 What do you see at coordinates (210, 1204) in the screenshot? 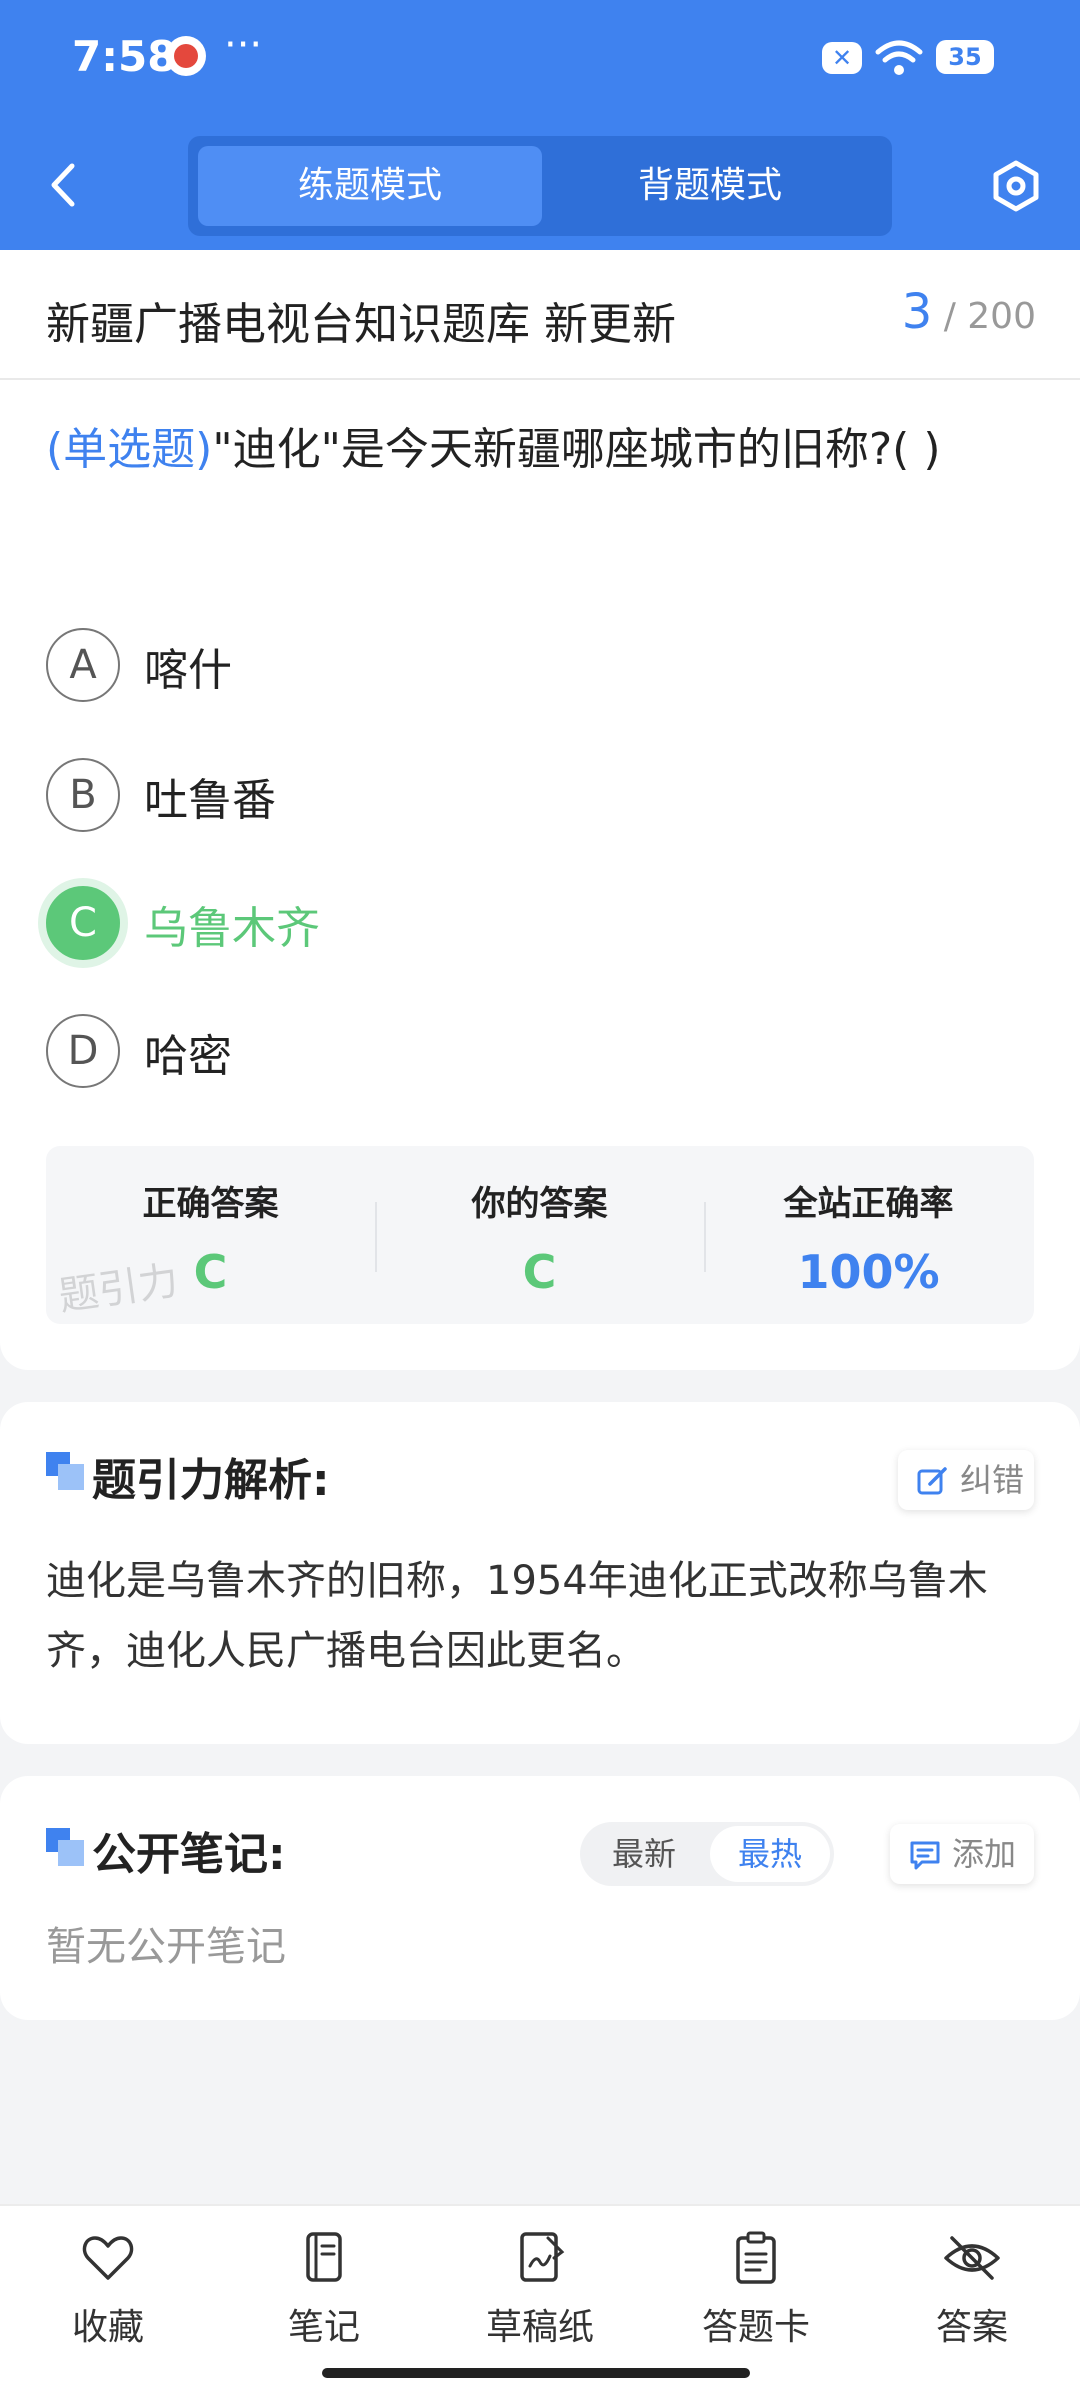
I see `stat-label: 正确答案` at bounding box center [210, 1204].